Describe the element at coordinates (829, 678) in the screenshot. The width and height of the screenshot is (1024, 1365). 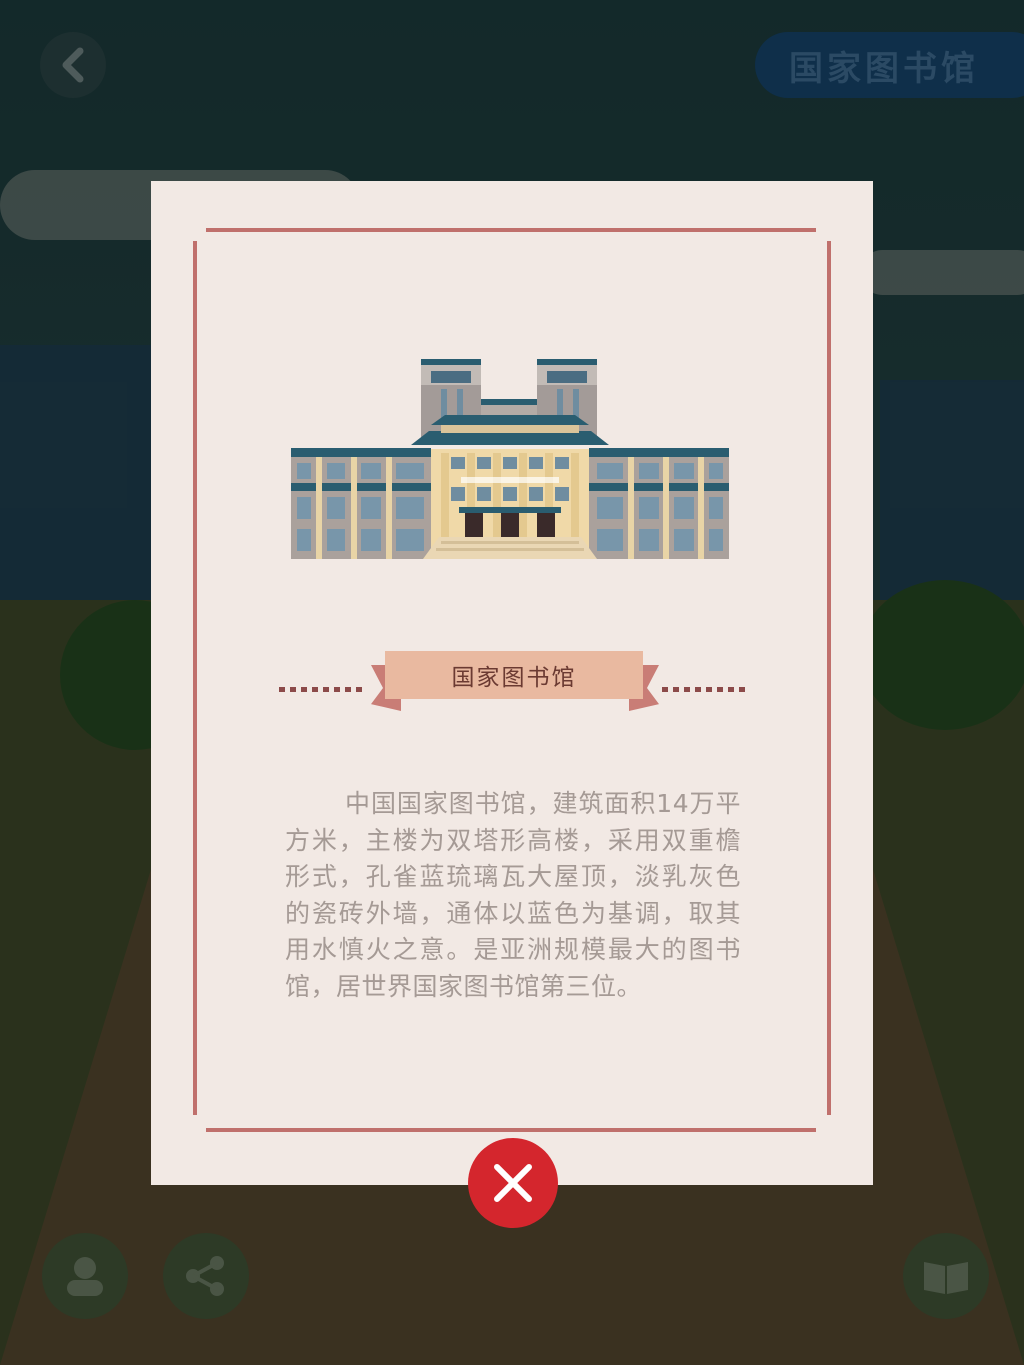
I see `frame-right-line` at that location.